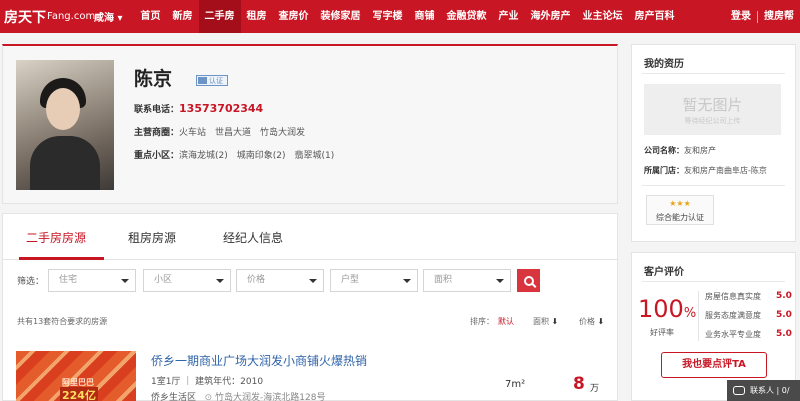 The height and width of the screenshot is (401, 800). I want to click on location-pin-icon: ⊙, so click(205, 397).